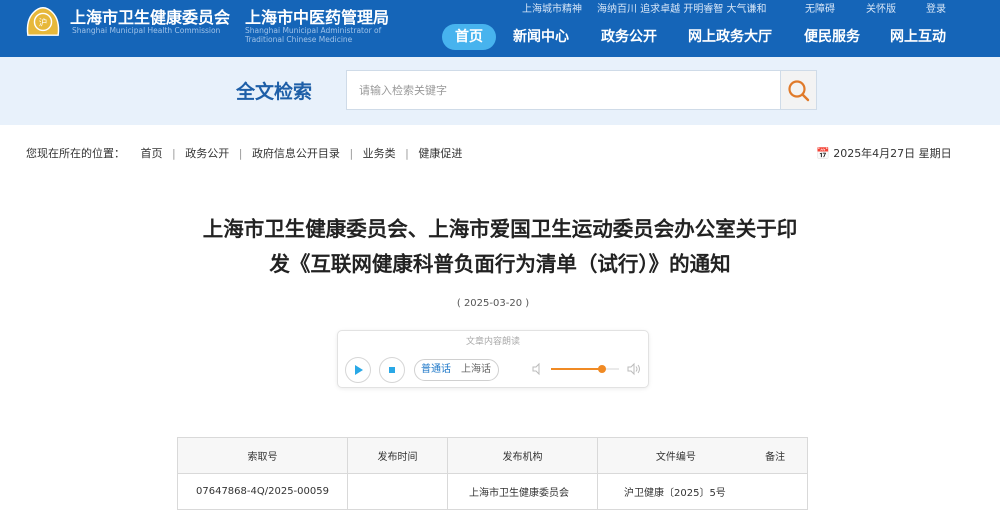 The width and height of the screenshot is (1000, 517). I want to click on col-header-publish-time: 发布时间, so click(397, 455).